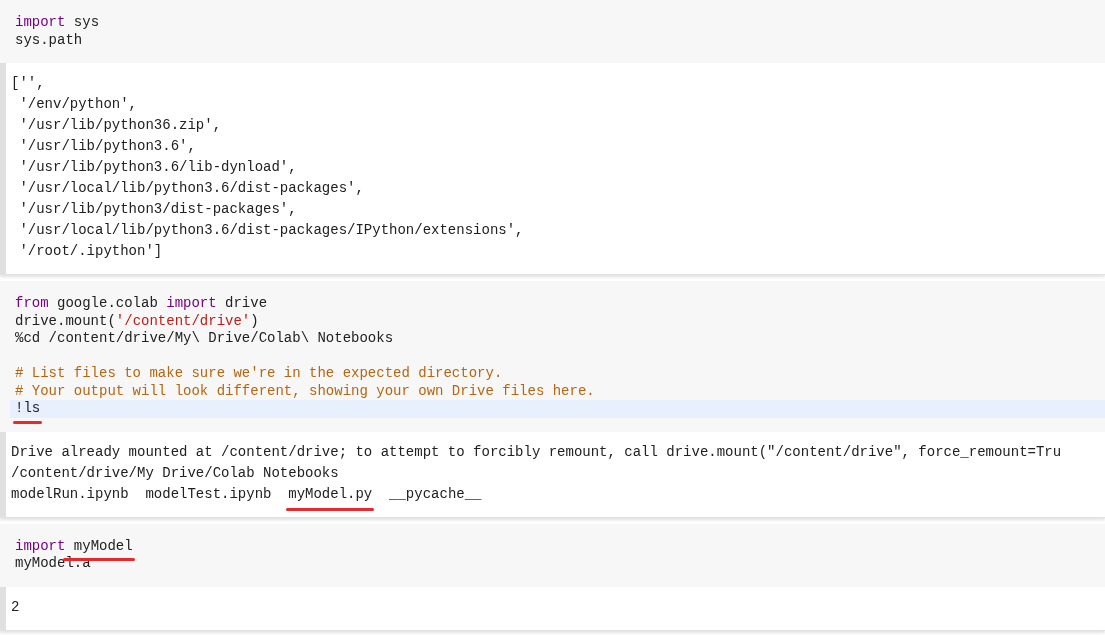 The height and width of the screenshot is (635, 1105). I want to click on output-text: myModel.py, so click(330, 493).